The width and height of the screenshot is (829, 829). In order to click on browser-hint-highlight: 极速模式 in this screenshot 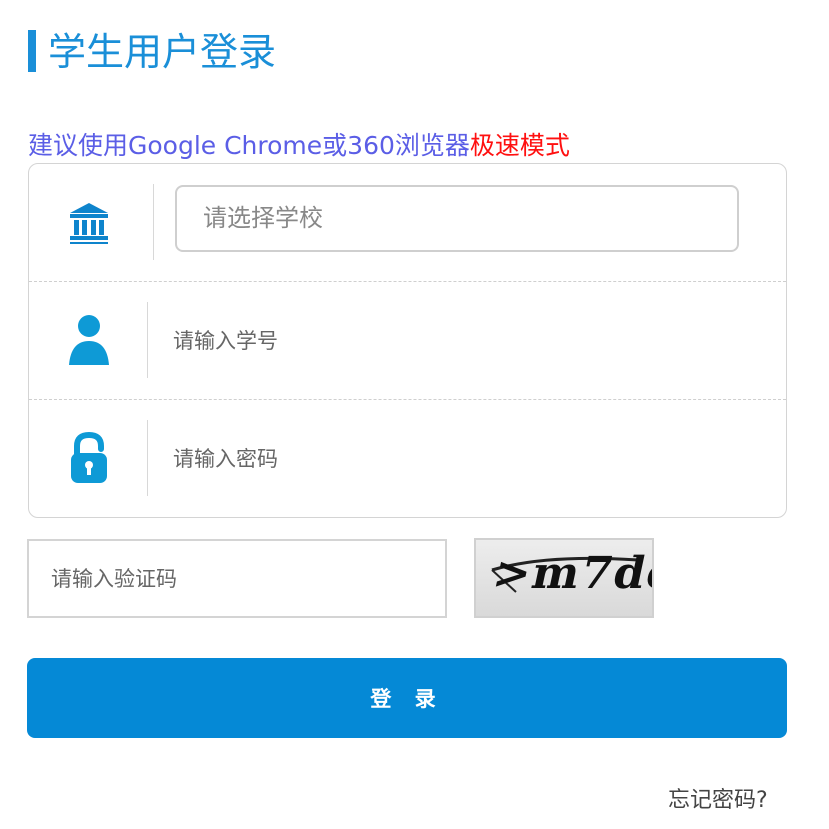, I will do `click(519, 145)`.